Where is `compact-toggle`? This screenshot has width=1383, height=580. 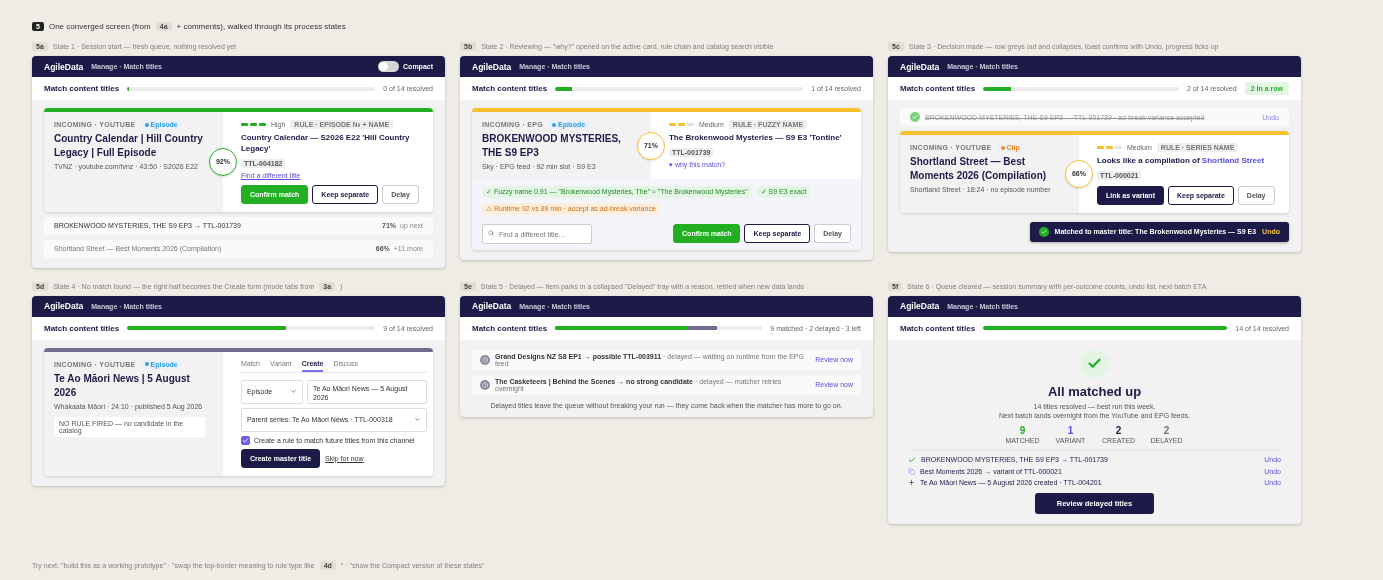 compact-toggle is located at coordinates (389, 66).